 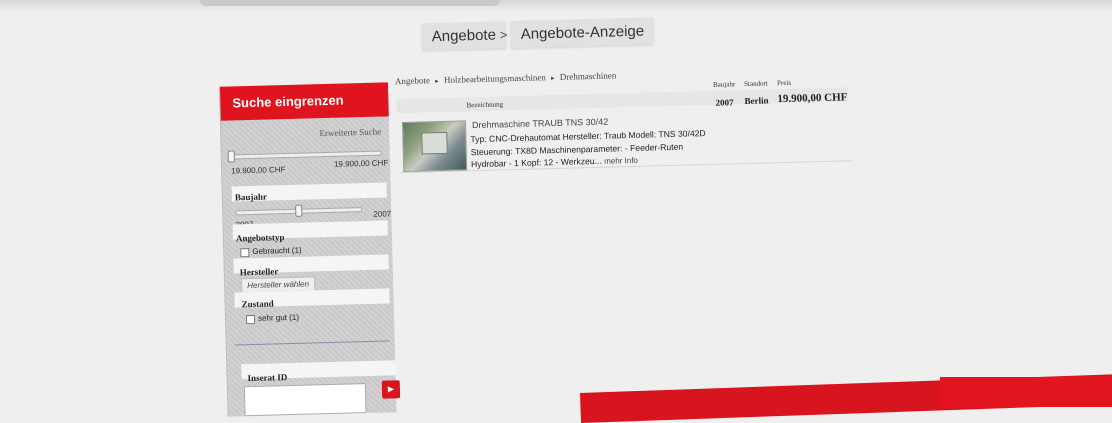 I want to click on play-arrow-icon: ▶, so click(x=391, y=389).